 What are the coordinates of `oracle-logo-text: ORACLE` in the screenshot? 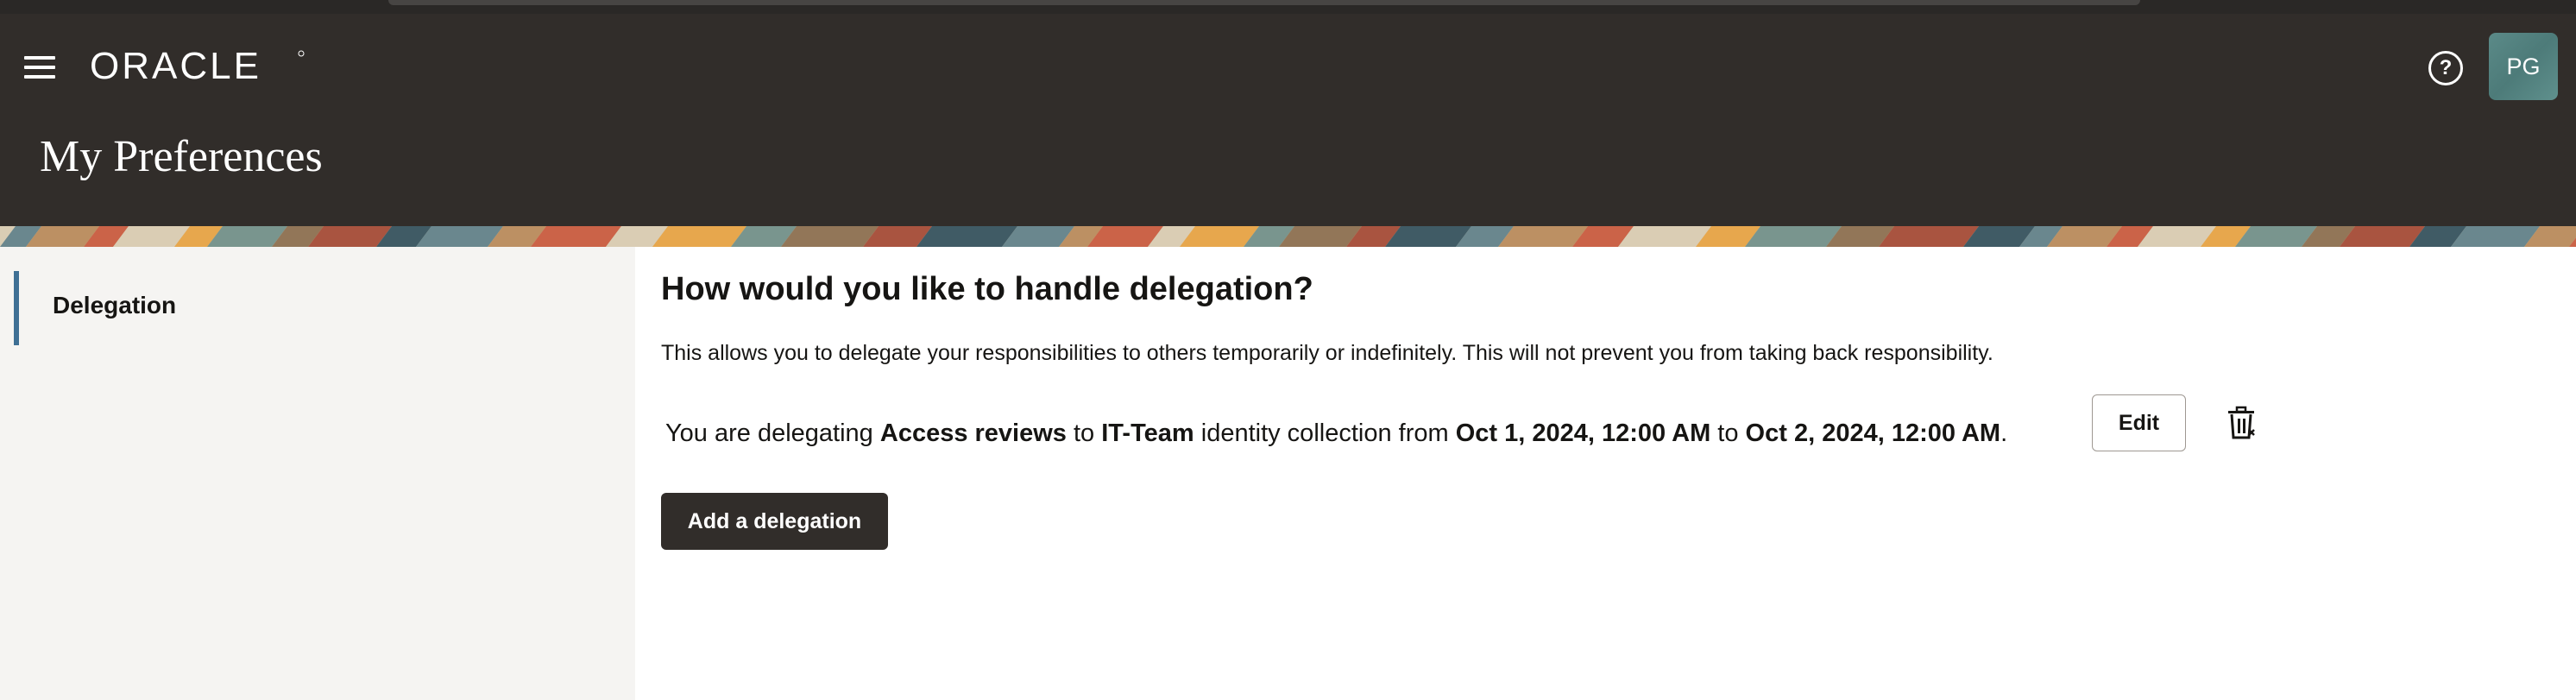 It's located at (175, 66).